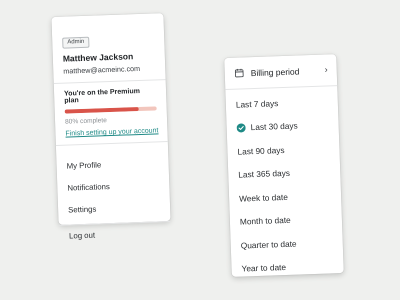  I want to click on option-label: Last 365 days, so click(264, 174).